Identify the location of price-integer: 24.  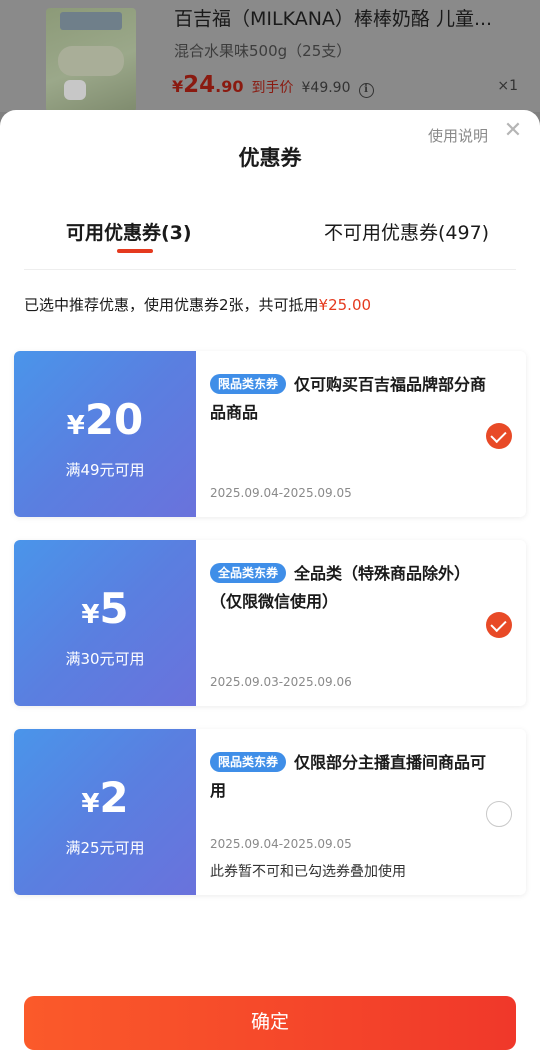
(199, 85).